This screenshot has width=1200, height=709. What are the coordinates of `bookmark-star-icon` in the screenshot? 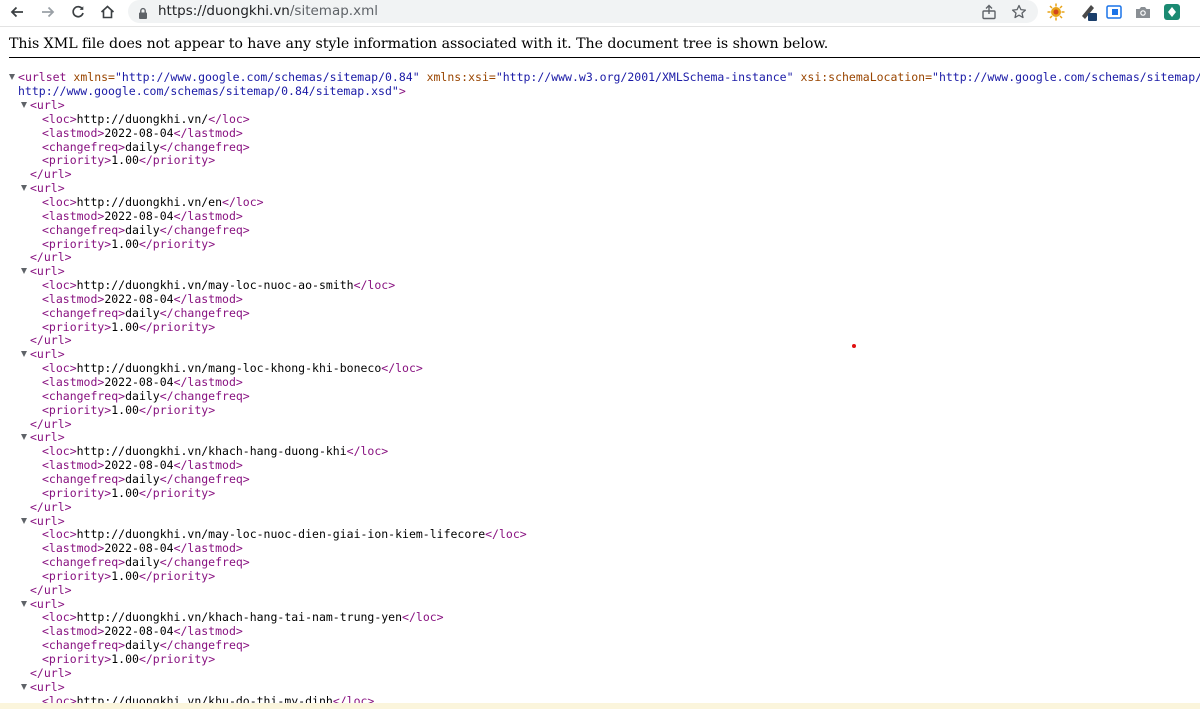 It's located at (1019, 12).